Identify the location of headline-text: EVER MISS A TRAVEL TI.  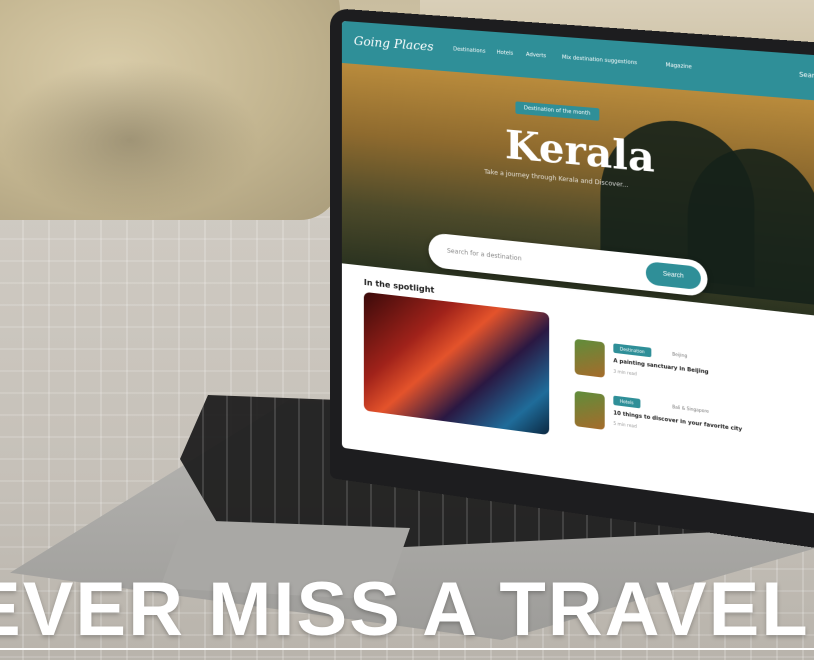
(407, 608).